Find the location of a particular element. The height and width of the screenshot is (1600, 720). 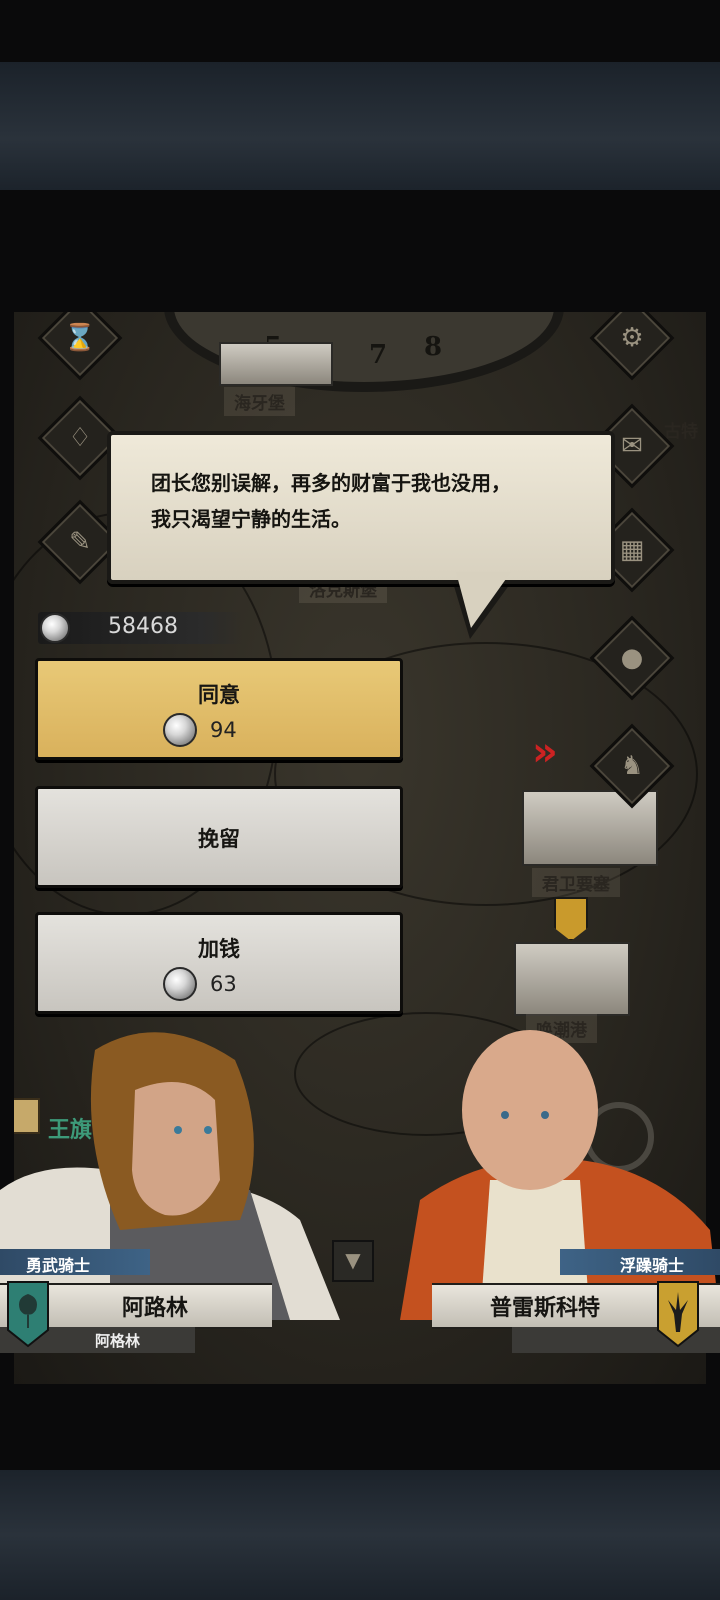

choice-agree-button: 同意 94 is located at coordinates (219, 709).